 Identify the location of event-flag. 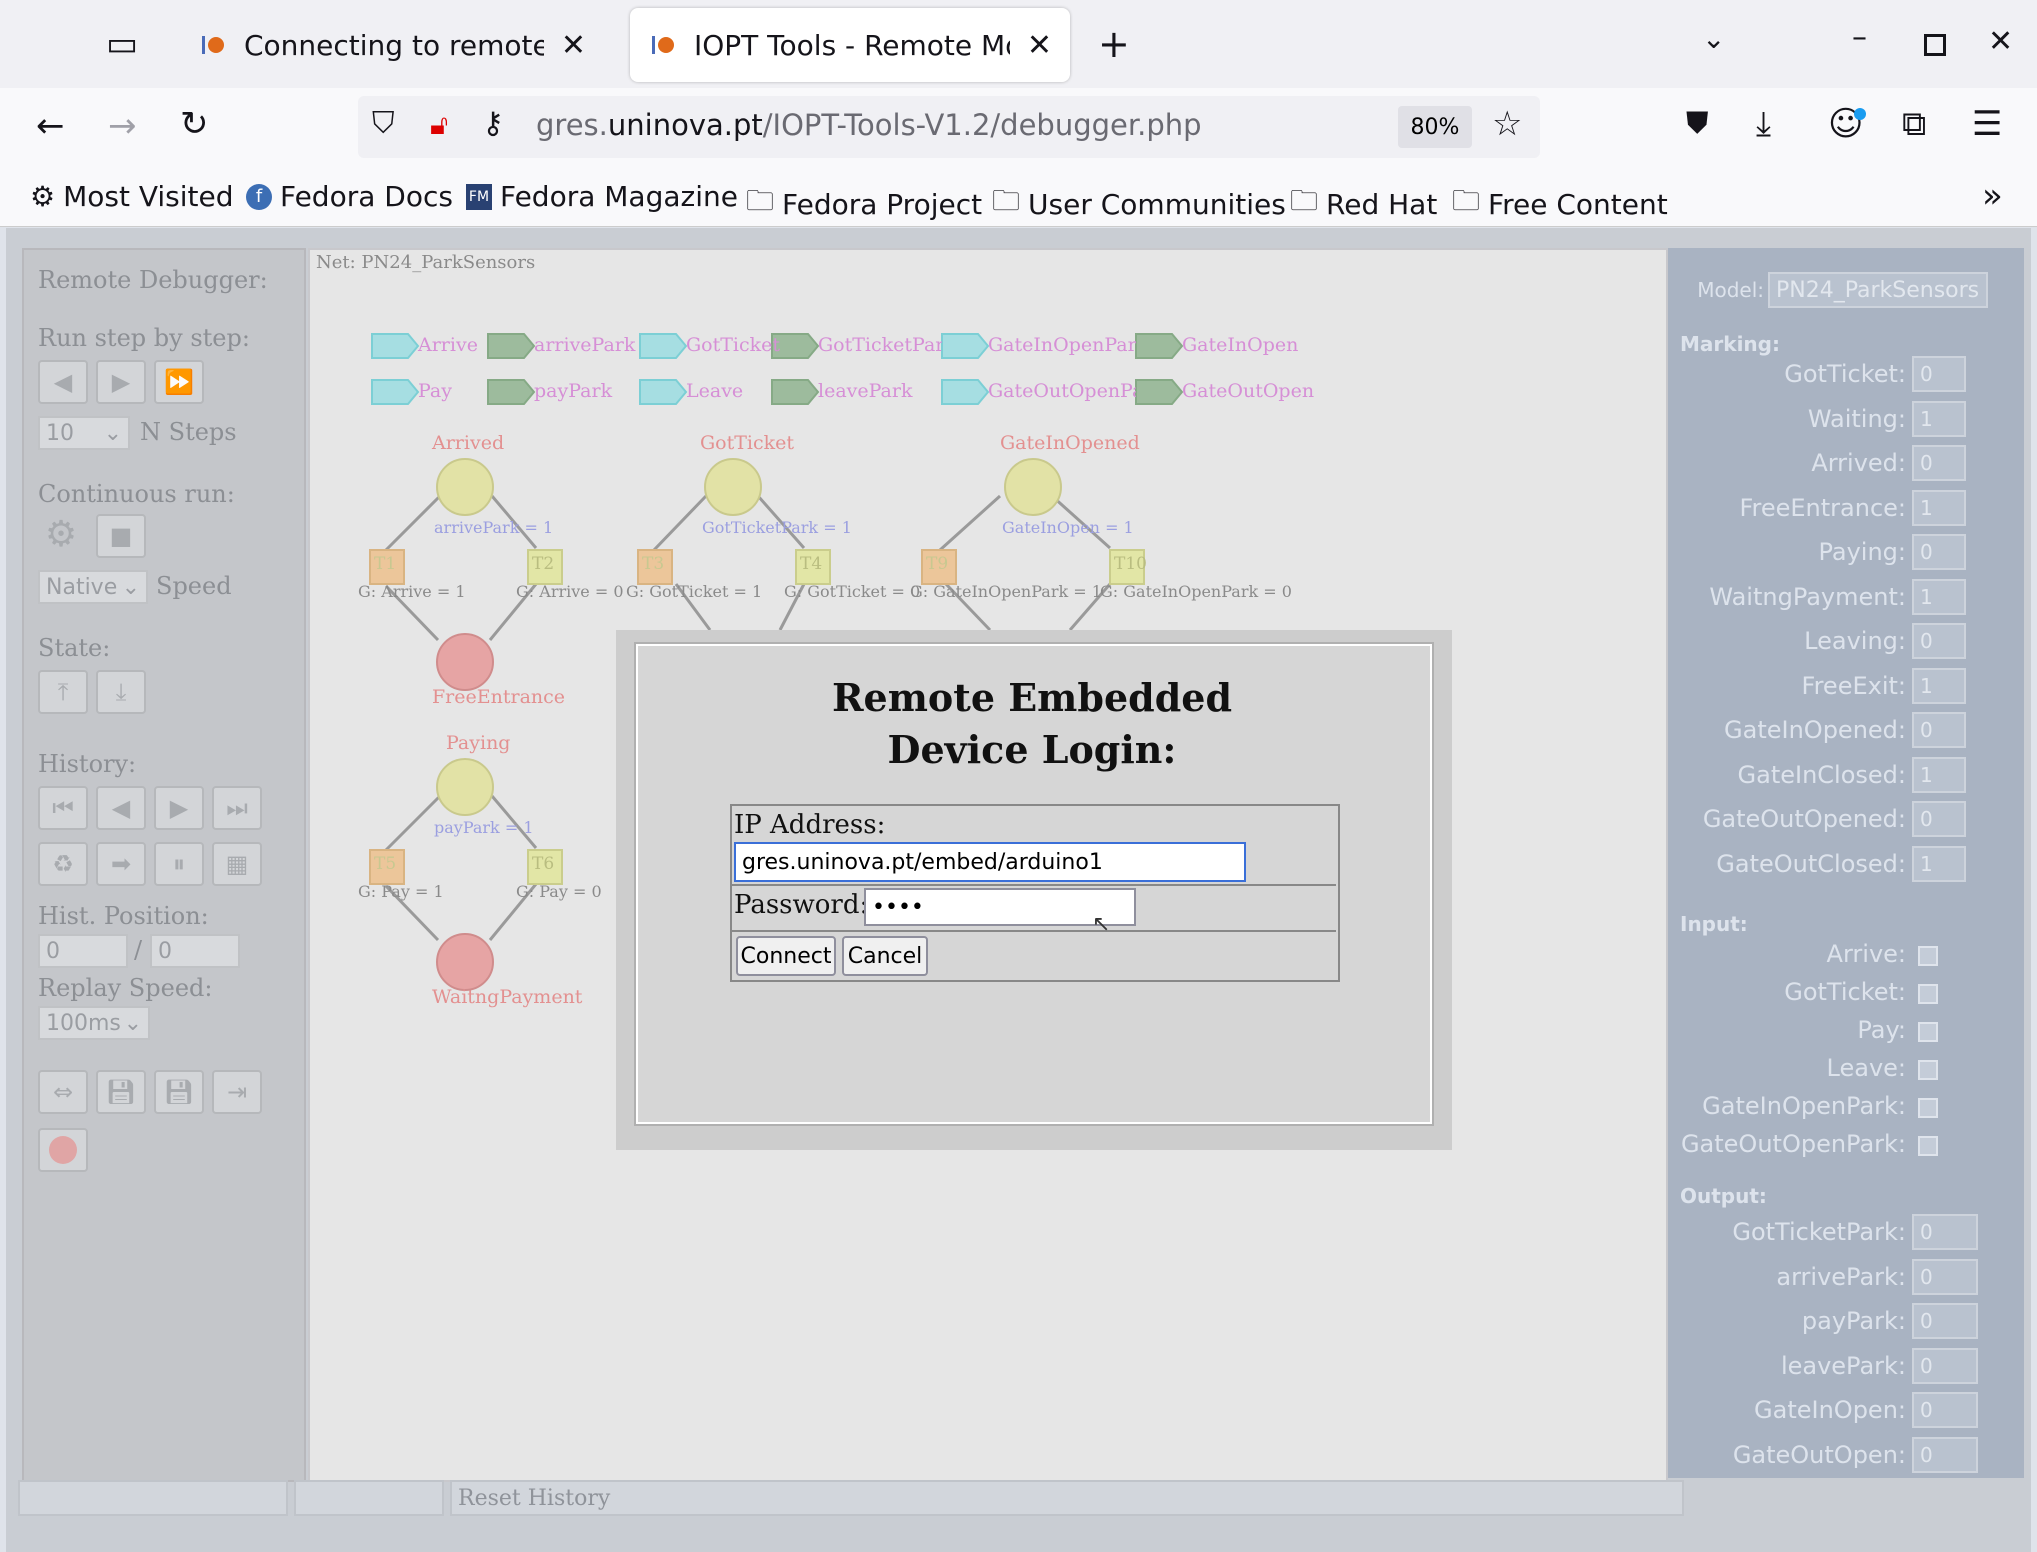
(663, 392).